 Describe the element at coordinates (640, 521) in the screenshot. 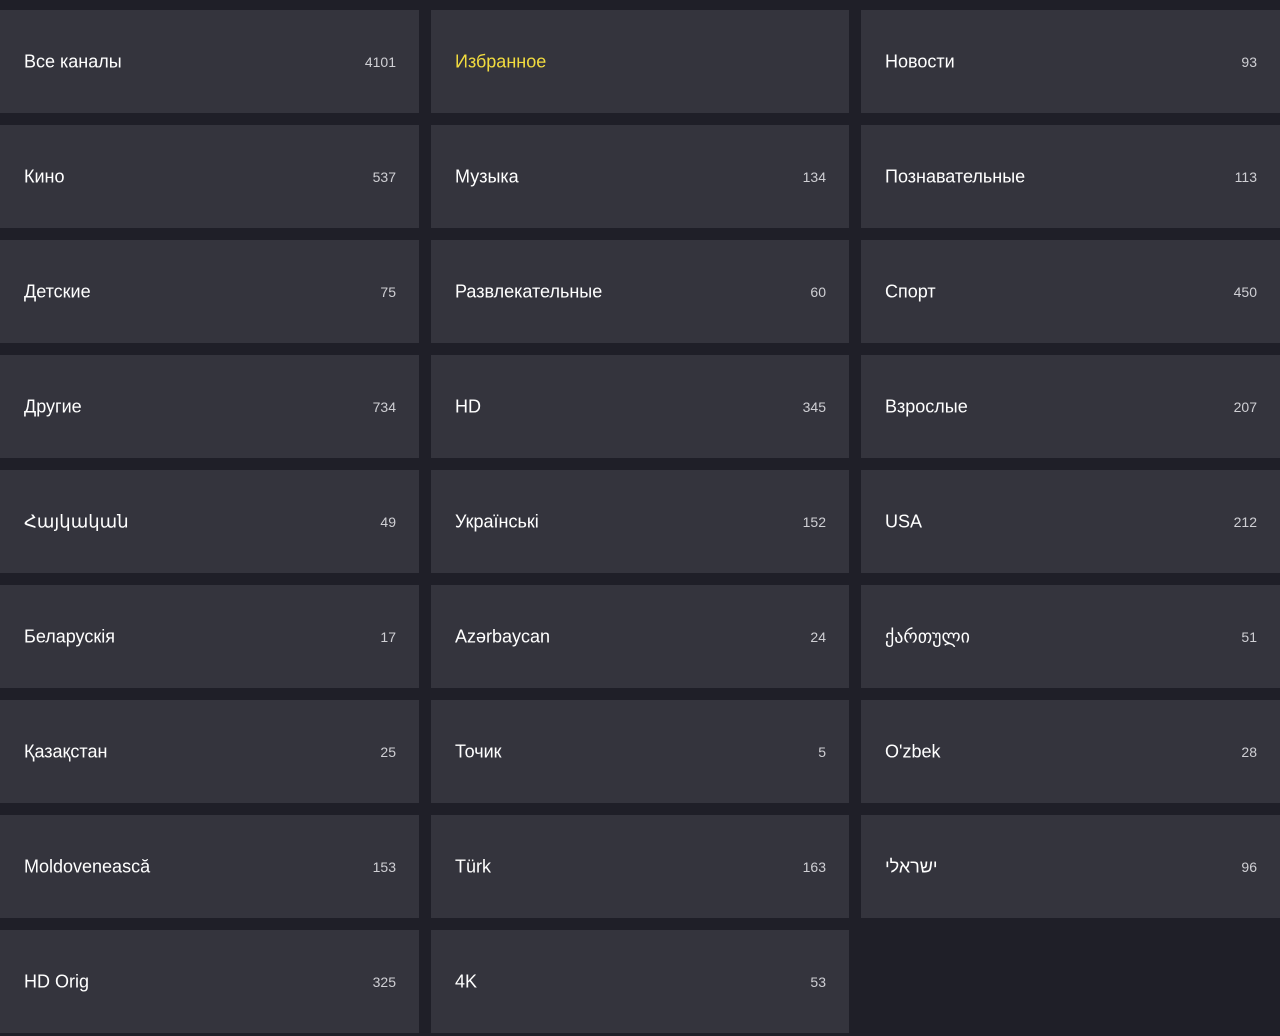

I see `category-tile: Українські 152` at that location.